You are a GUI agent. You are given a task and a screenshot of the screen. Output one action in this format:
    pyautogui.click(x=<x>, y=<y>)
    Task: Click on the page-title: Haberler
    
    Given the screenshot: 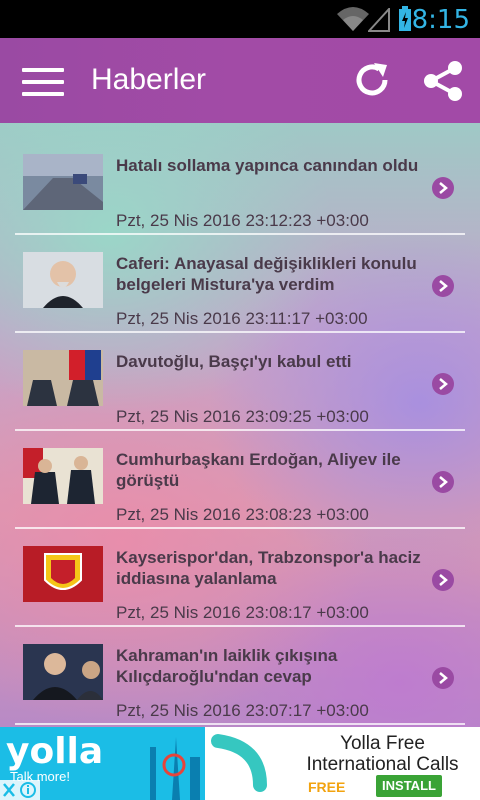 What is the action you would take?
    pyautogui.click(x=149, y=79)
    